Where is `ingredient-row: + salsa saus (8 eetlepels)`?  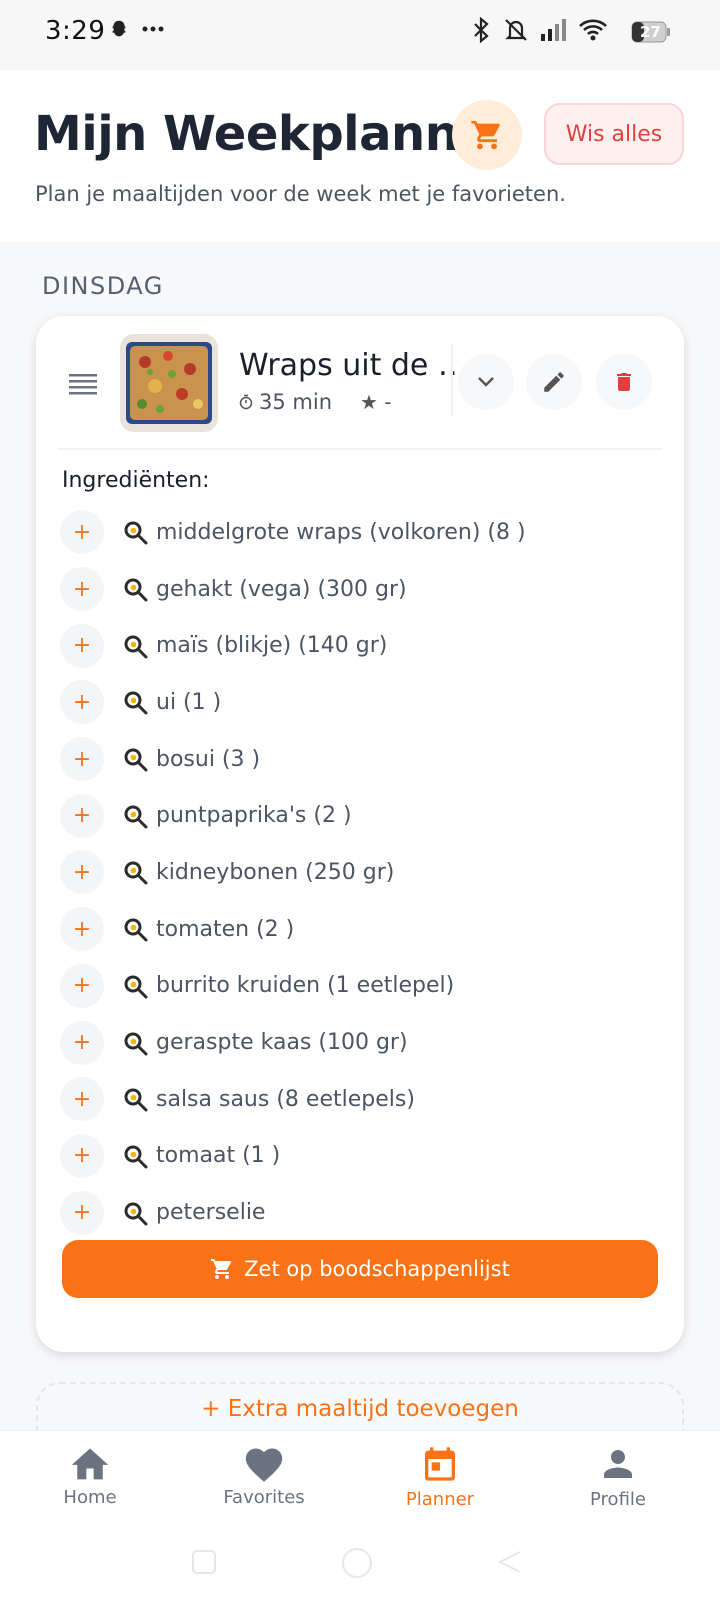 ingredient-row: + salsa saus (8 eetlepels) is located at coordinates (360, 1099).